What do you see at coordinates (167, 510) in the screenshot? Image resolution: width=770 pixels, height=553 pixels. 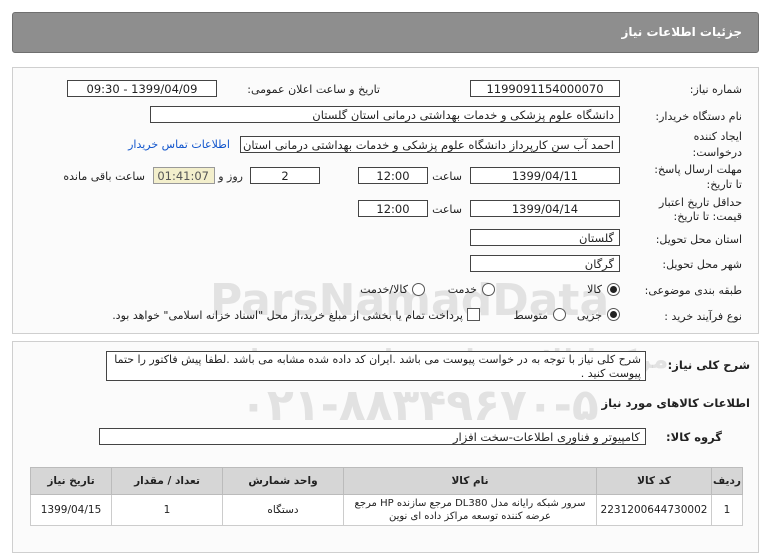 I see `cell-qty: 1` at bounding box center [167, 510].